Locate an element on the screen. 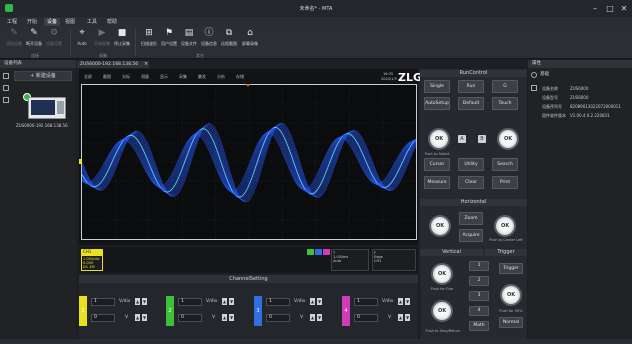 This screenshot has height=344, width=632. channel-color-bar: 3 is located at coordinates (258, 311).